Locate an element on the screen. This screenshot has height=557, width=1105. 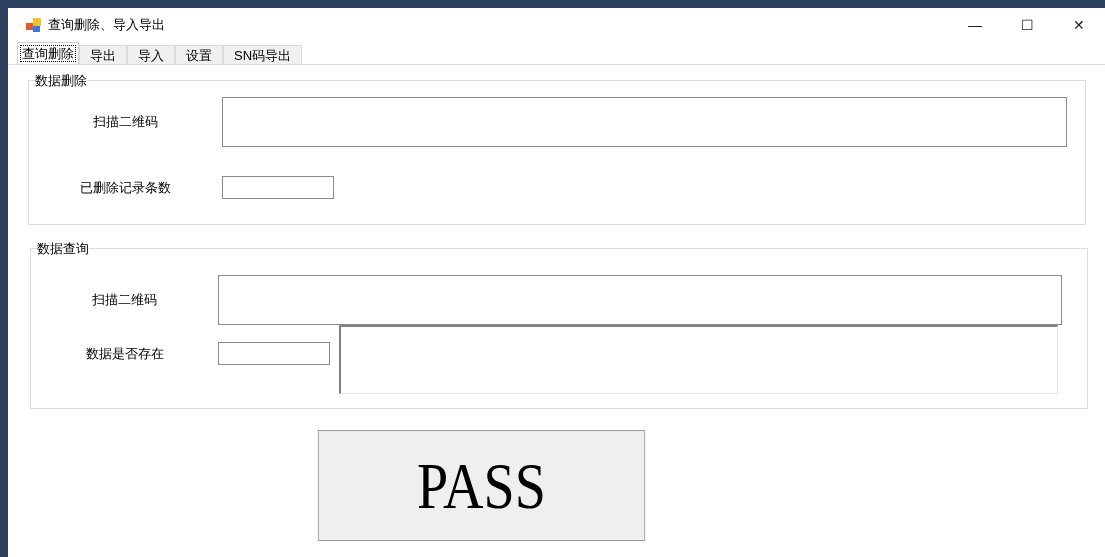
text-area is located at coordinates (698, 359).